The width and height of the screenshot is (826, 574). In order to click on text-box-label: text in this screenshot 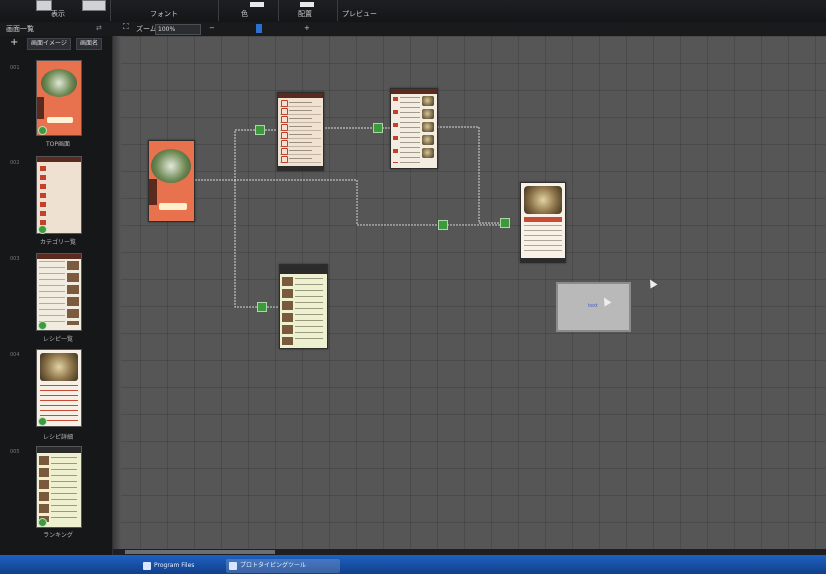, I will do `click(593, 306)`.